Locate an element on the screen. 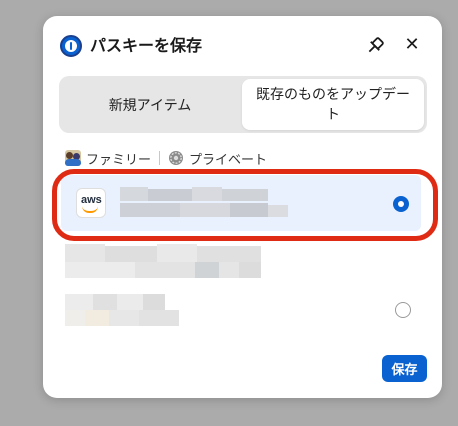 Image resolution: width=458 pixels, height=426 pixels. gear-icon is located at coordinates (176, 158).